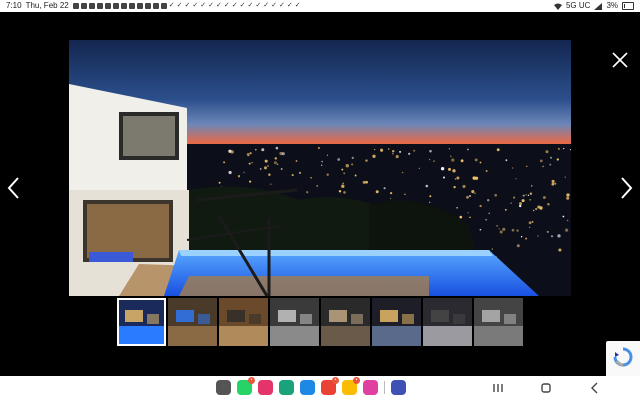  I want to click on chevron-right-icon, so click(627, 188).